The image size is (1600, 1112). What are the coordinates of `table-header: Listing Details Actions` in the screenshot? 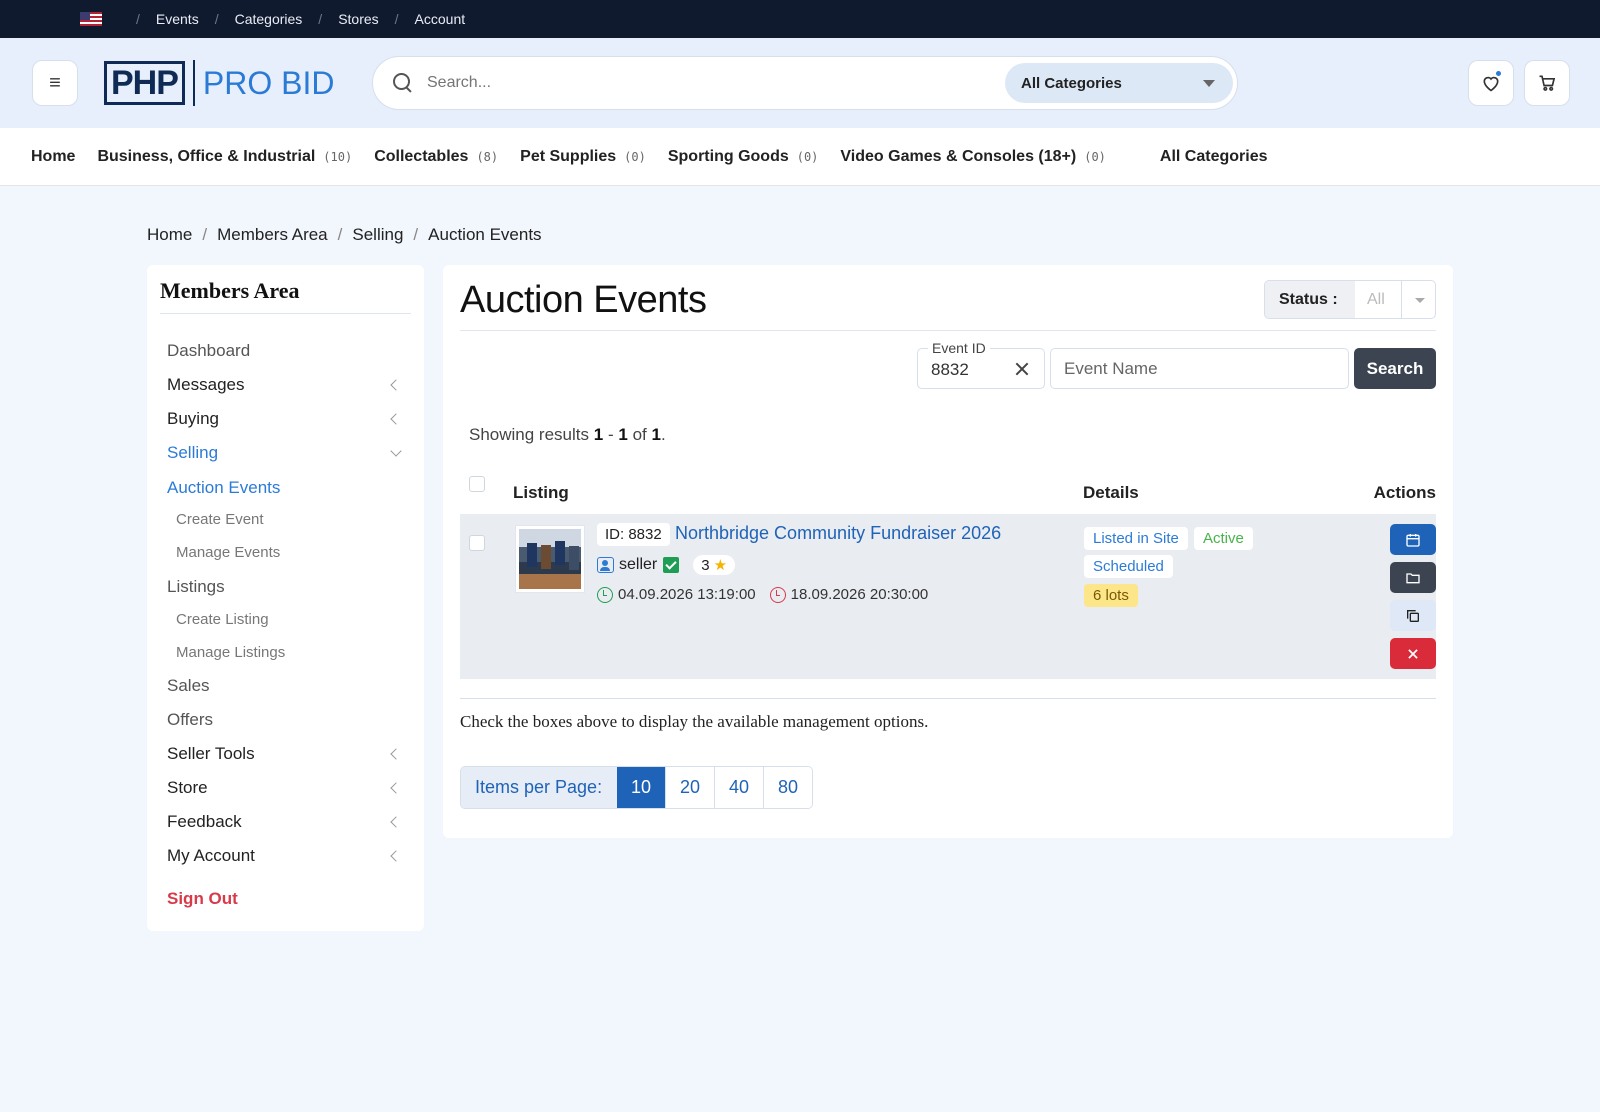 It's located at (948, 488).